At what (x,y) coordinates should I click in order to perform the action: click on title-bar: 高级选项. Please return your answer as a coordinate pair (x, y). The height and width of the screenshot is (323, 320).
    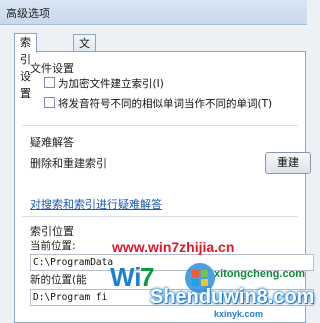
    Looking at the image, I should click on (153, 12).